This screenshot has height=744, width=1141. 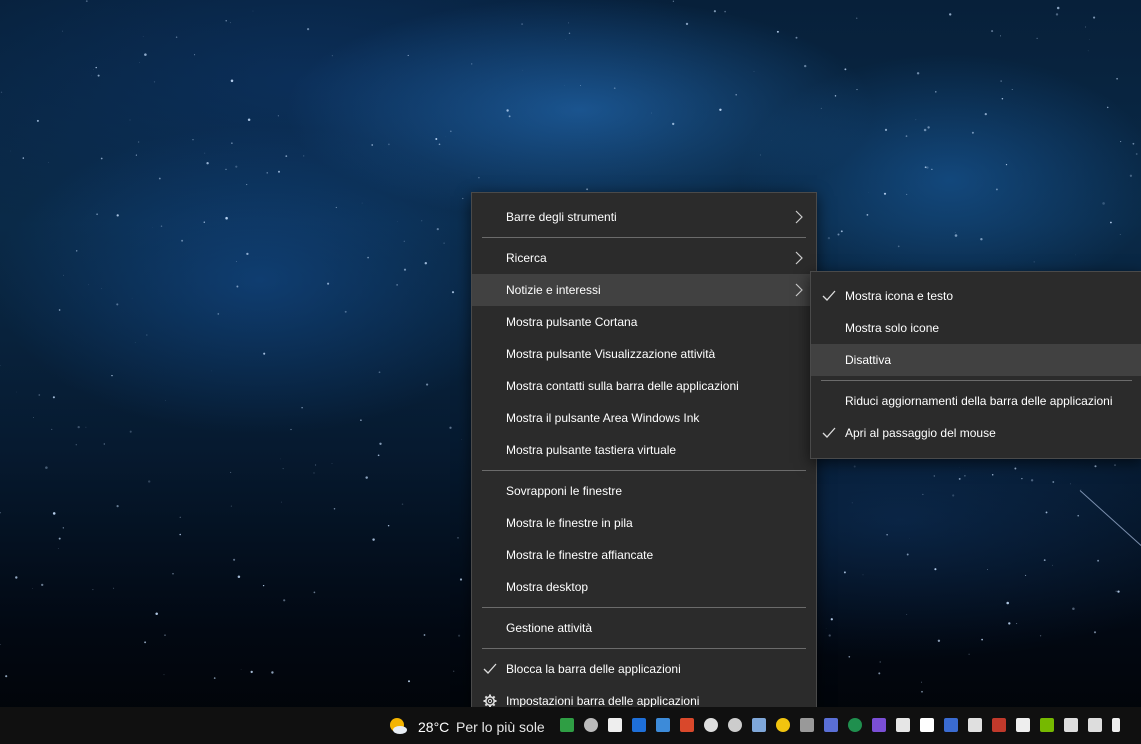 What do you see at coordinates (644, 491) in the screenshot?
I see `menu-item-cascade: Sovrapponi le finestre` at bounding box center [644, 491].